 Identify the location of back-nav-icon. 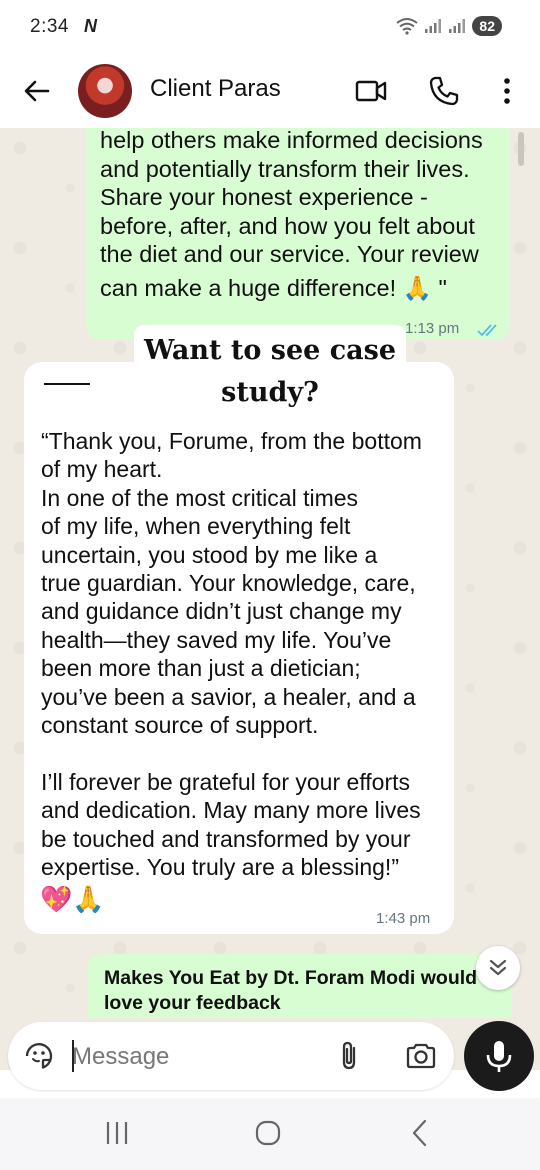
(420, 1133).